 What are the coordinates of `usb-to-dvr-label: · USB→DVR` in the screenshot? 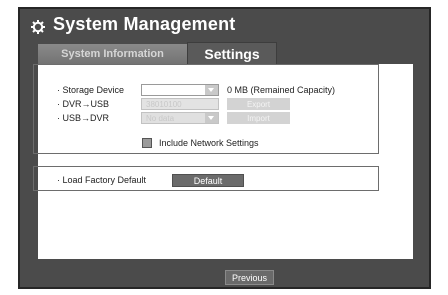 It's located at (83, 118).